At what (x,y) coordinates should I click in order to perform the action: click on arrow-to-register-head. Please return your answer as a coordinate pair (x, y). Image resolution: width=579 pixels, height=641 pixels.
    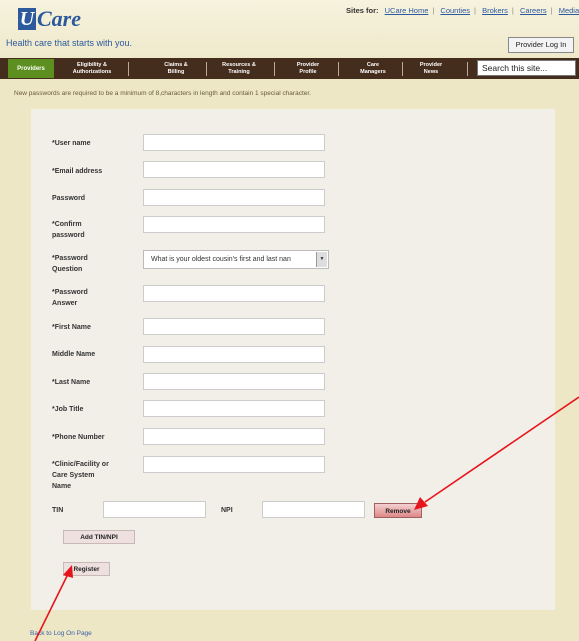
    Looking at the image, I should click on (68, 571).